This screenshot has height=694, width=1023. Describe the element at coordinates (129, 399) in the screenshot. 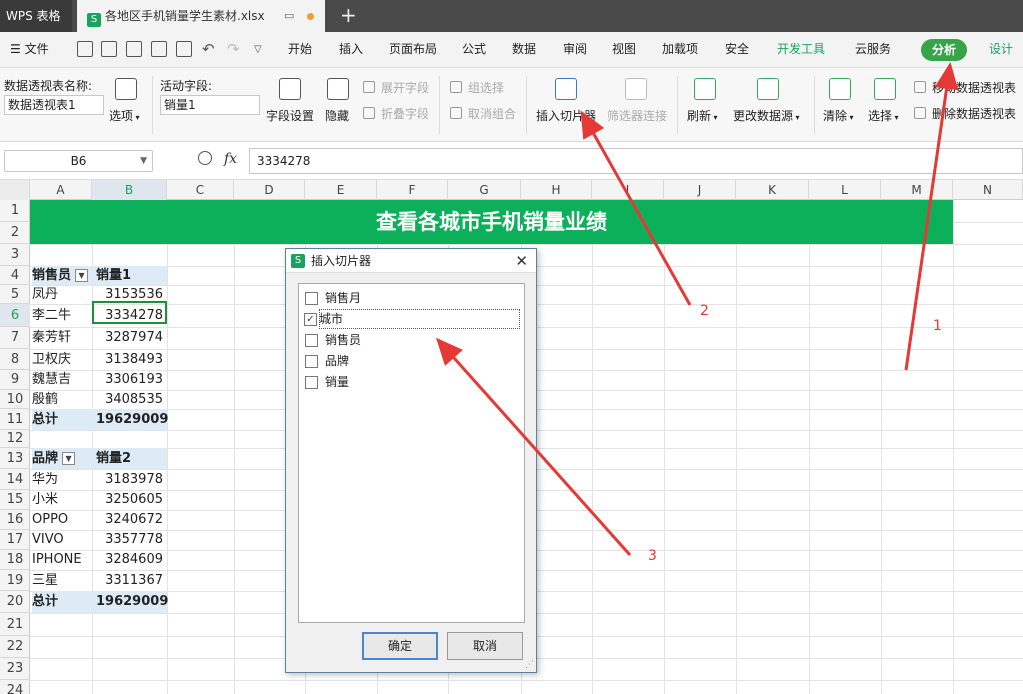

I see `pivot-value-cell: 3408535` at that location.